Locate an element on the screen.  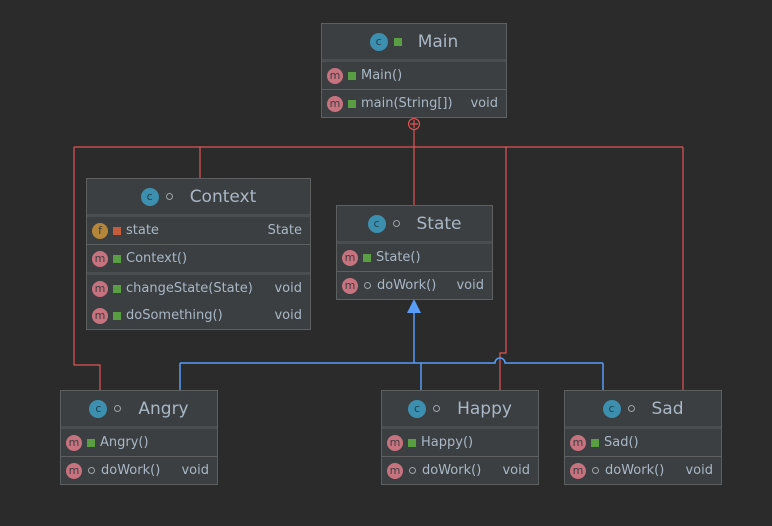
class-happy: c Happy m Happy() m doWork() void is located at coordinates (460, 437).